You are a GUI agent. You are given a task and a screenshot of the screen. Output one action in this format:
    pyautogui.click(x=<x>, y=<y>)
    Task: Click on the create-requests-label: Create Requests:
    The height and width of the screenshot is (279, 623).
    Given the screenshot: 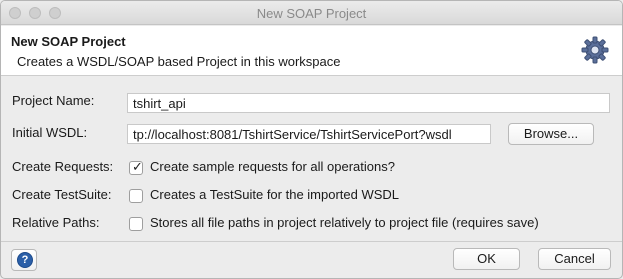 What is the action you would take?
    pyautogui.click(x=63, y=166)
    